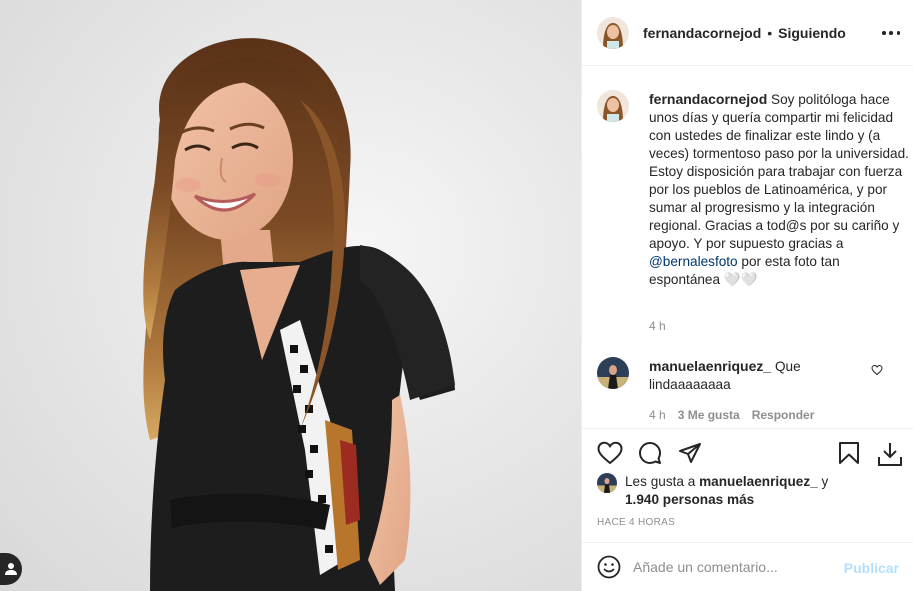 The image size is (913, 591). I want to click on author-avatar, so click(613, 32).